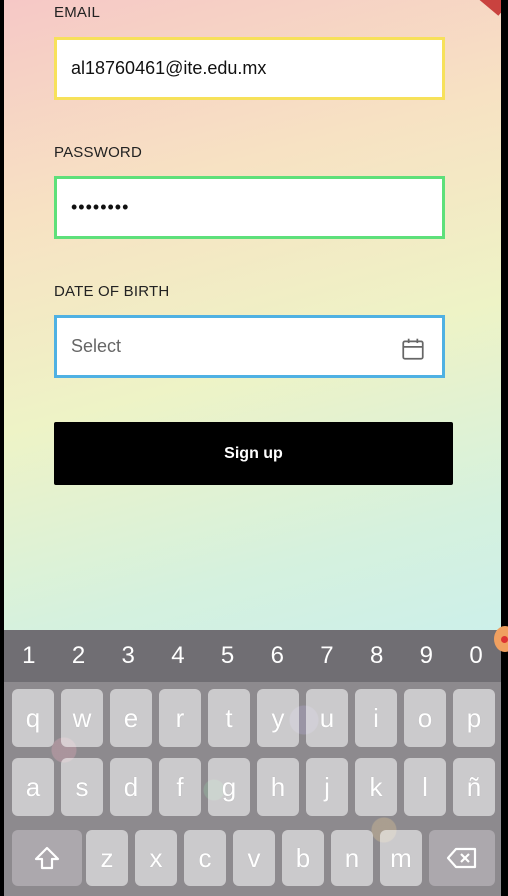  What do you see at coordinates (79, 656) in the screenshot?
I see `key-2: 2` at bounding box center [79, 656].